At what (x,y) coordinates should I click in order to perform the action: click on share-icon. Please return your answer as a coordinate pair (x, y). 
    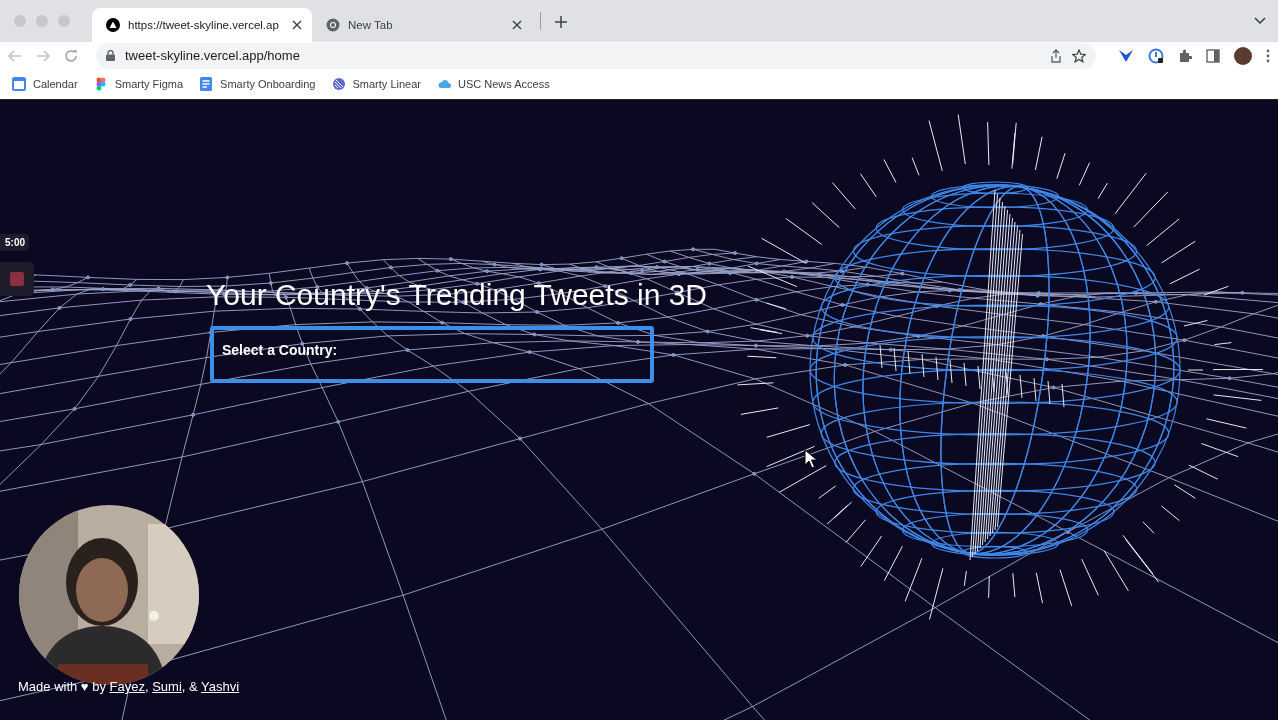
    Looking at the image, I should click on (1056, 55).